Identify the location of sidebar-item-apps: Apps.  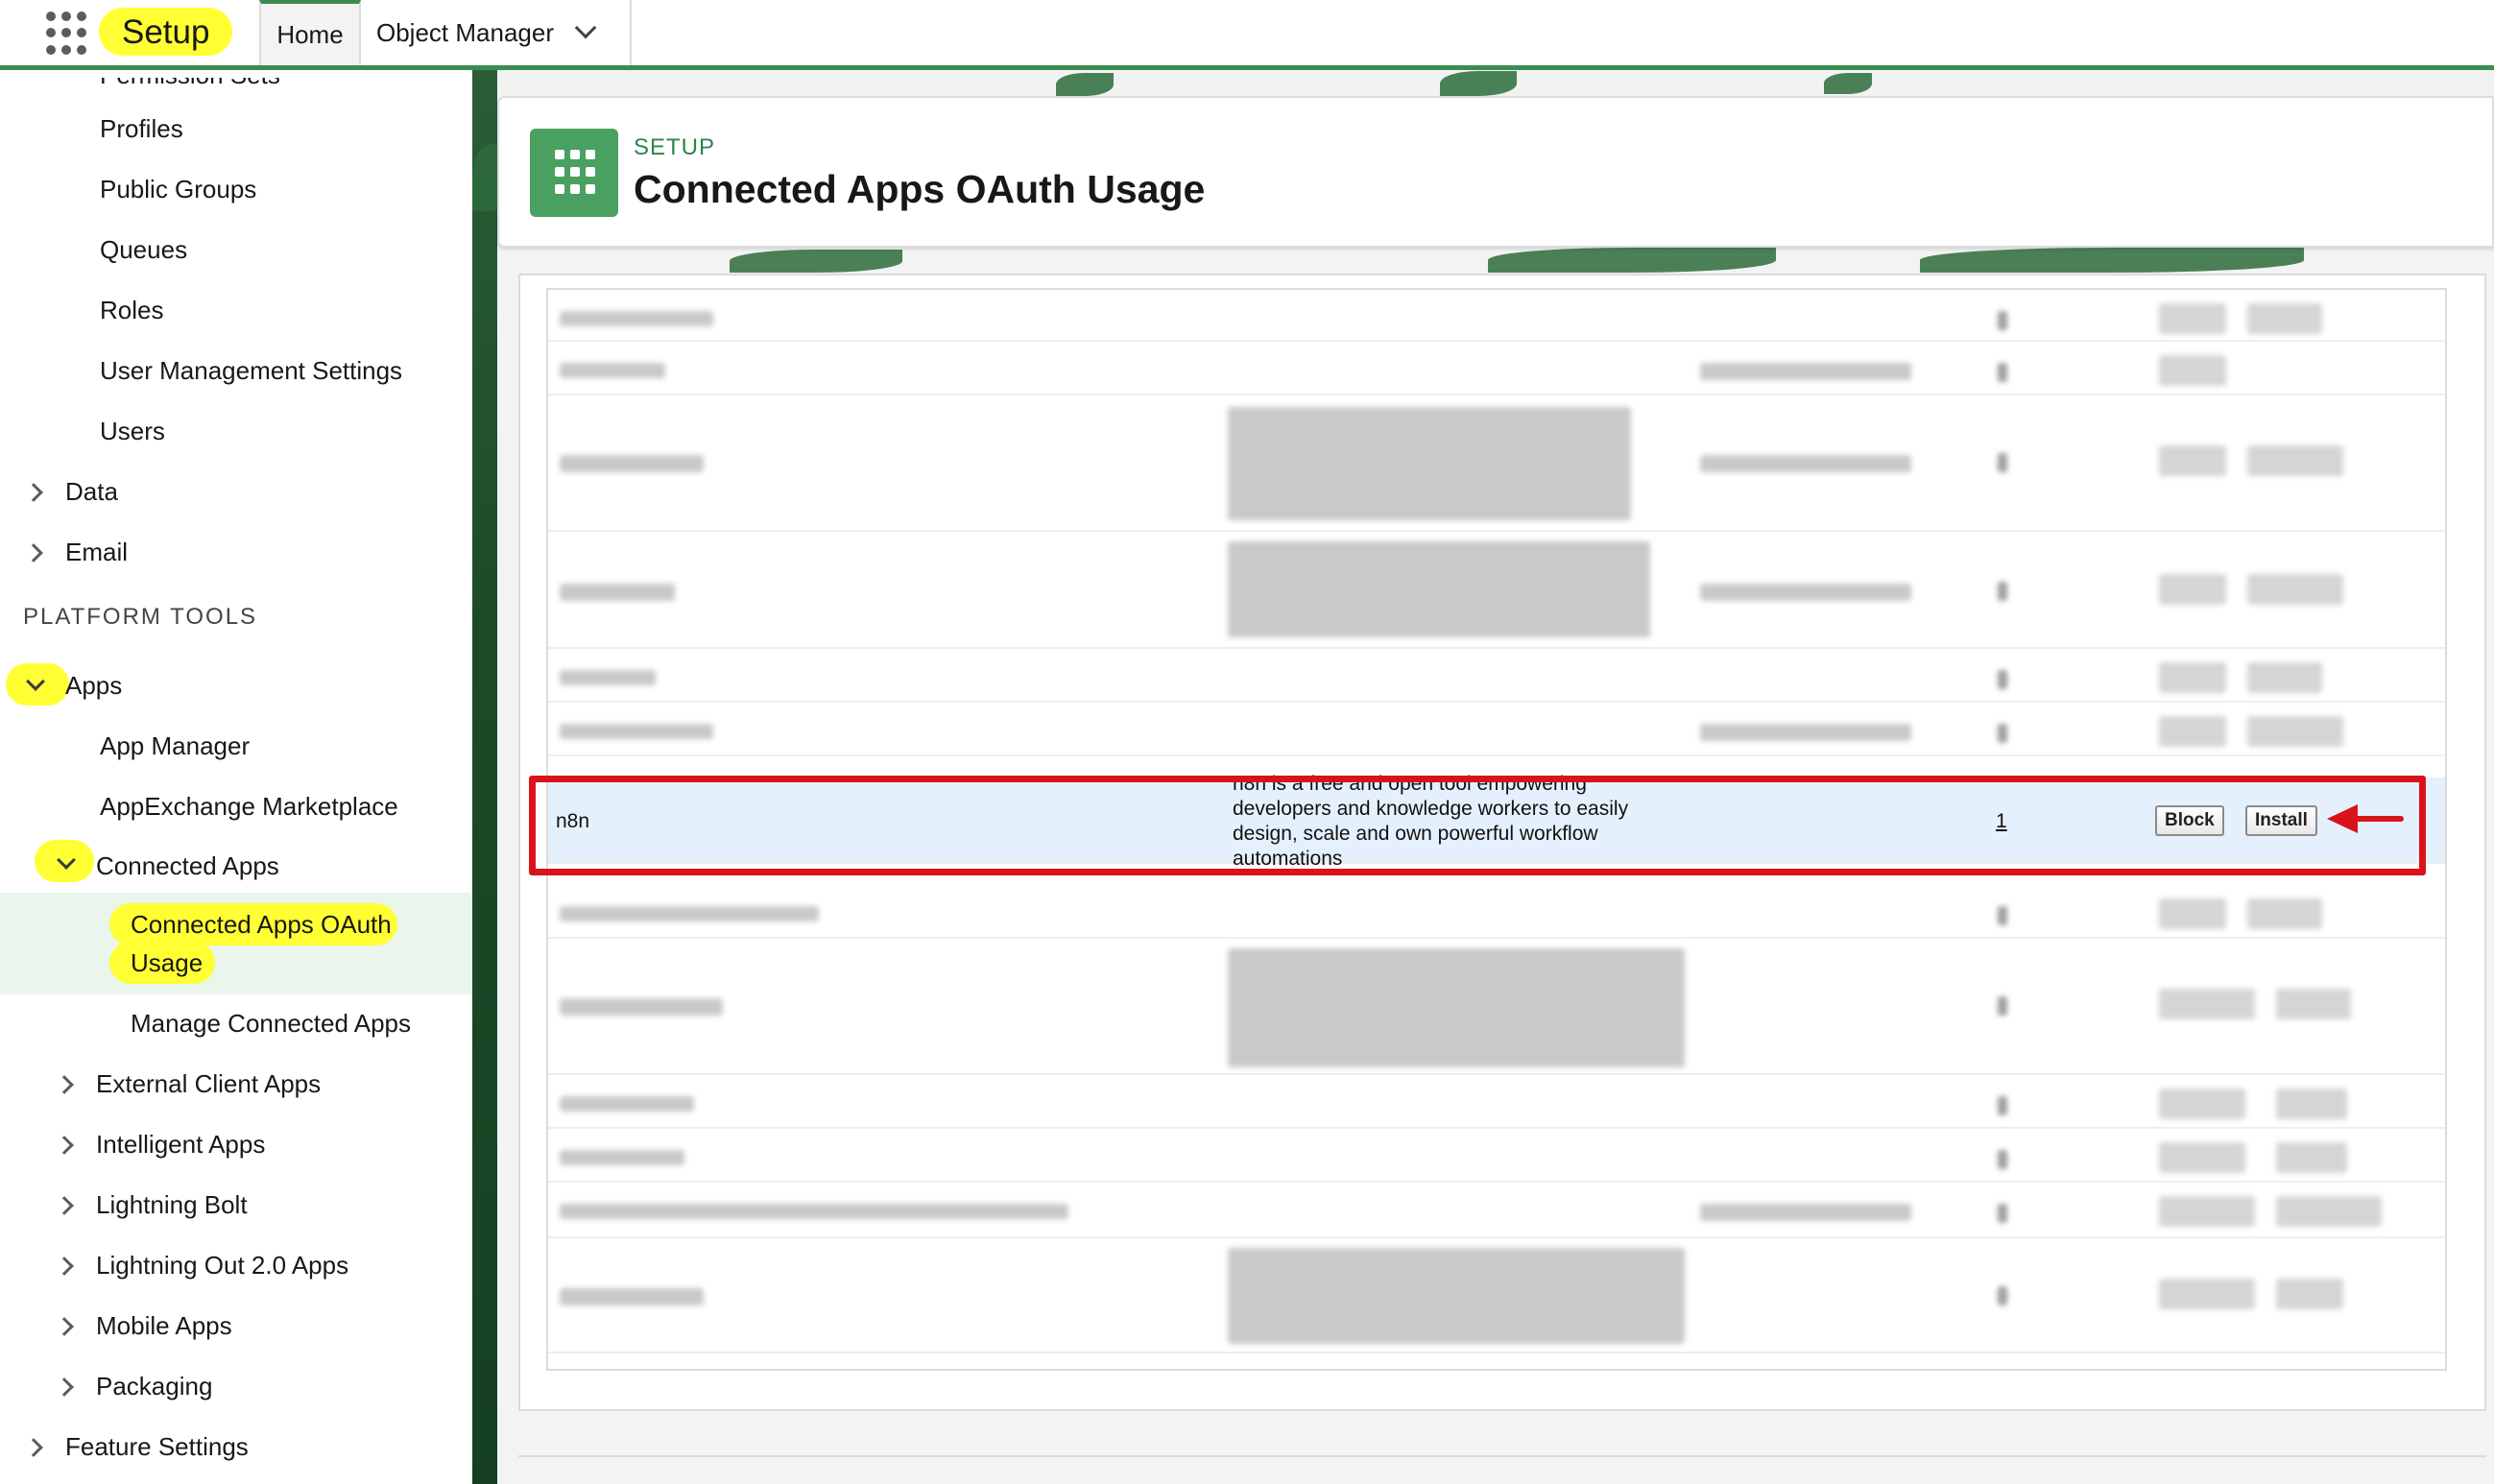
(93, 685).